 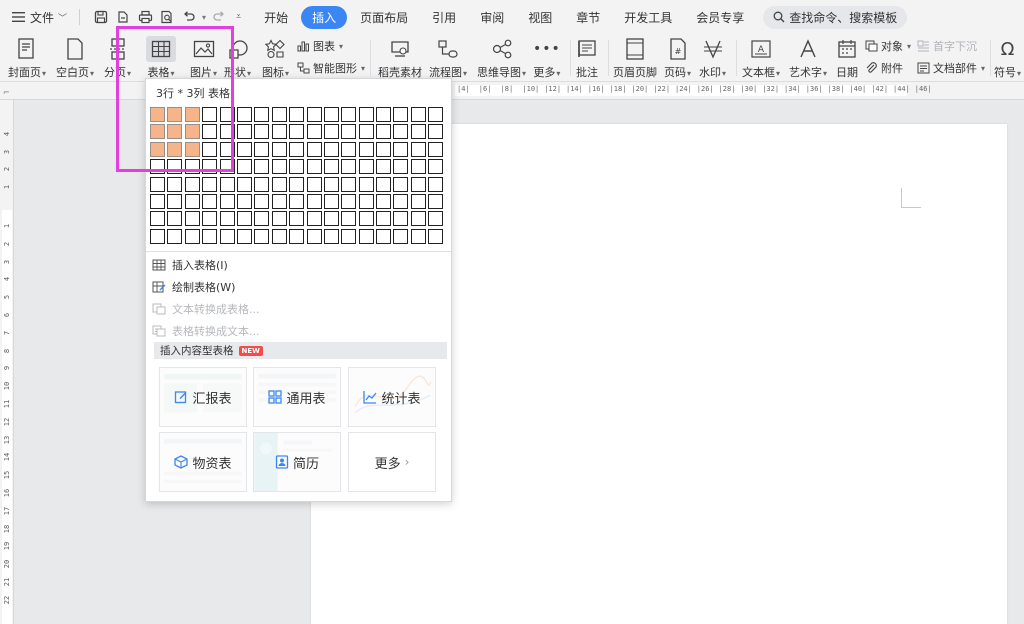 What do you see at coordinates (677, 58) in the screenshot?
I see `page-number-button: # 页码▾` at bounding box center [677, 58].